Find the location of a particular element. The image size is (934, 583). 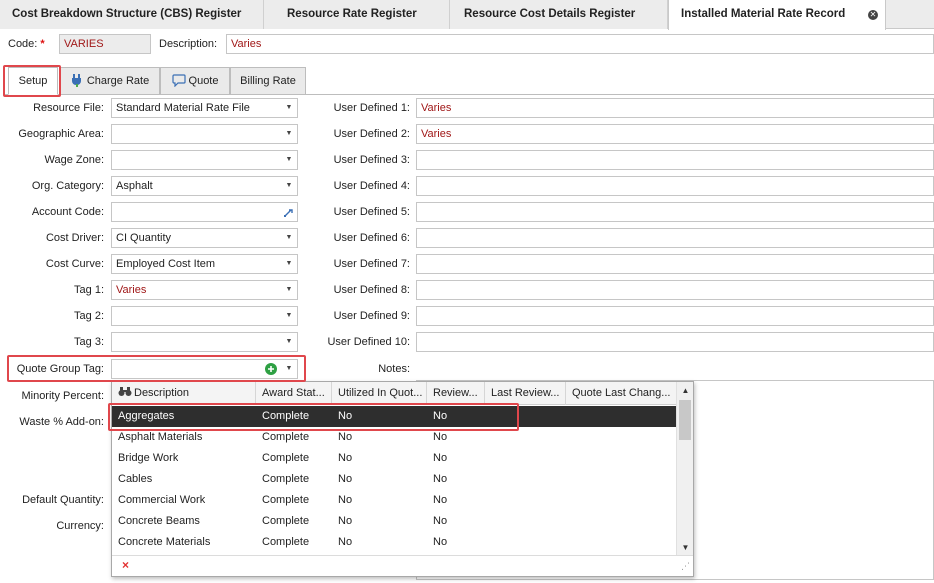

tab-resource-cost-details-register: Resource Cost Details Register is located at coordinates (559, 14).